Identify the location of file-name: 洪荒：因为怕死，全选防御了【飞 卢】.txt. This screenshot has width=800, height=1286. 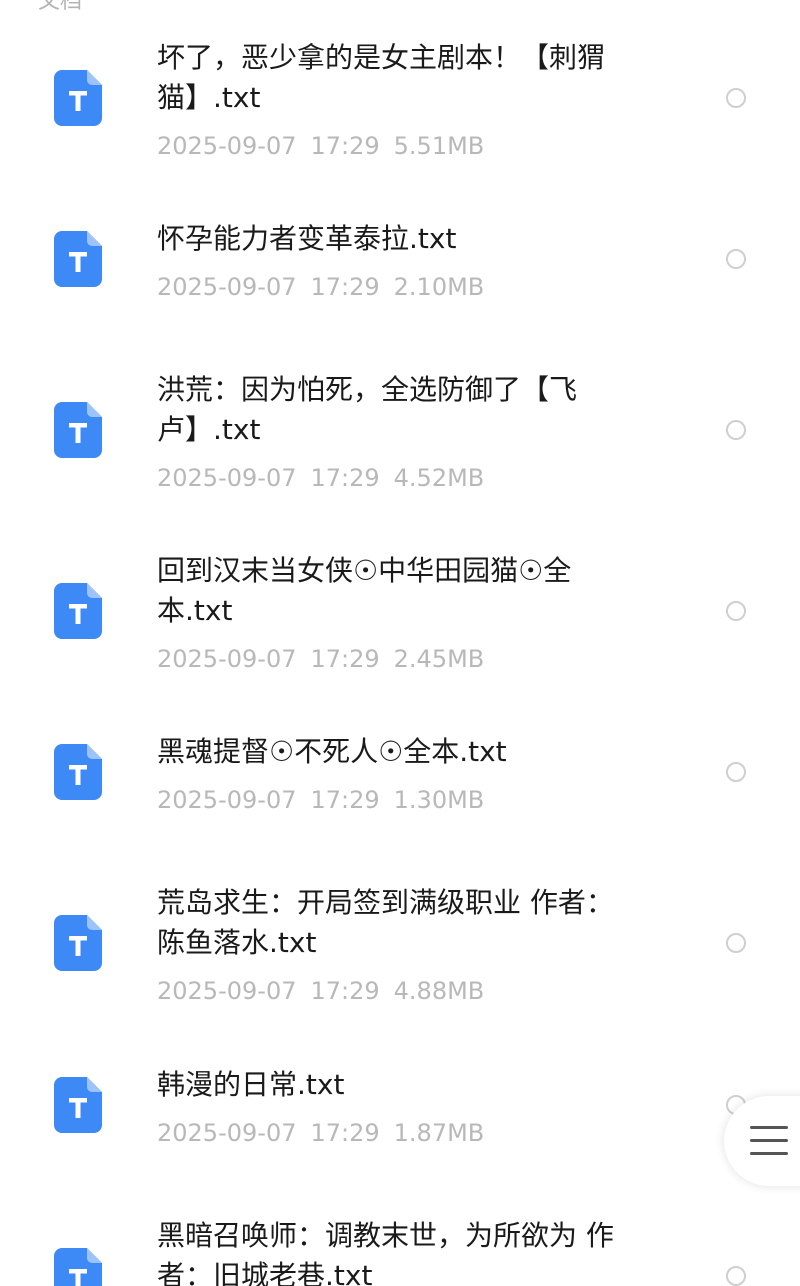
(367, 409).